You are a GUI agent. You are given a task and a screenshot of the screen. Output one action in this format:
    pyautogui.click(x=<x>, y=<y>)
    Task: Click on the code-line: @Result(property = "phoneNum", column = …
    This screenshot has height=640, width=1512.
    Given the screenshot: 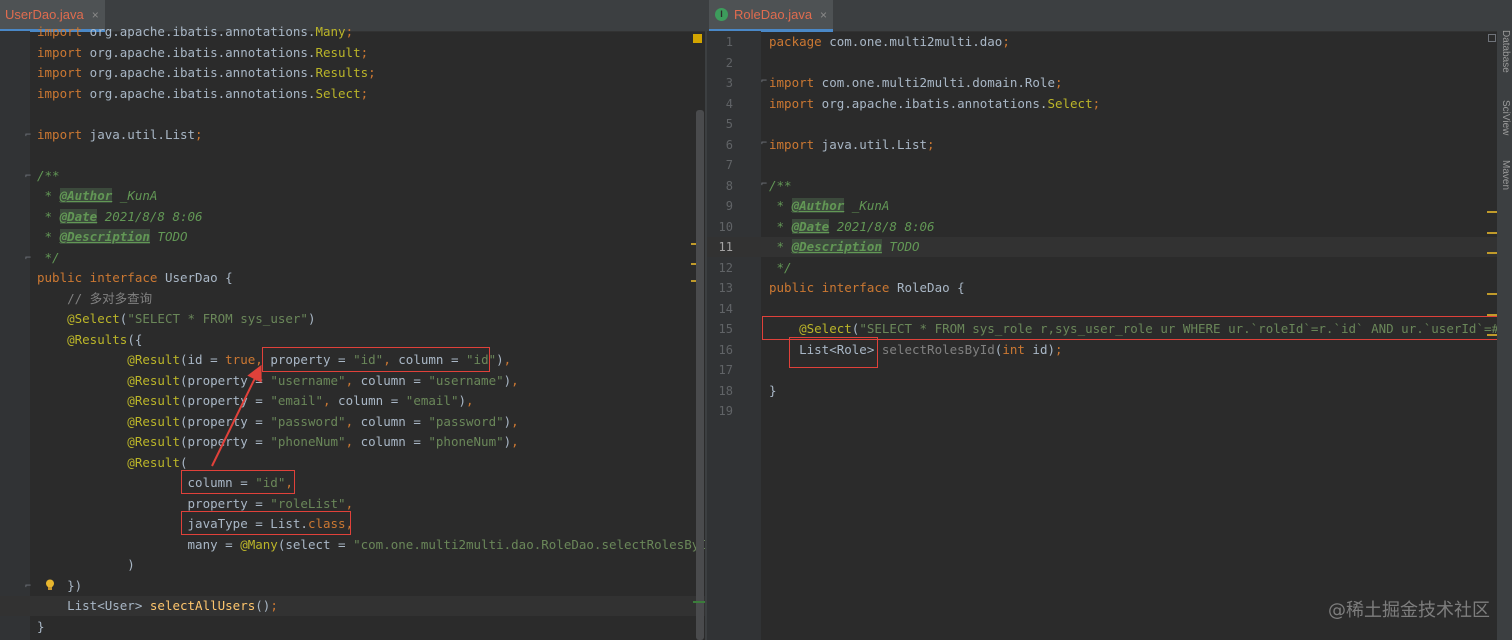 What is the action you would take?
    pyautogui.click(x=352, y=442)
    